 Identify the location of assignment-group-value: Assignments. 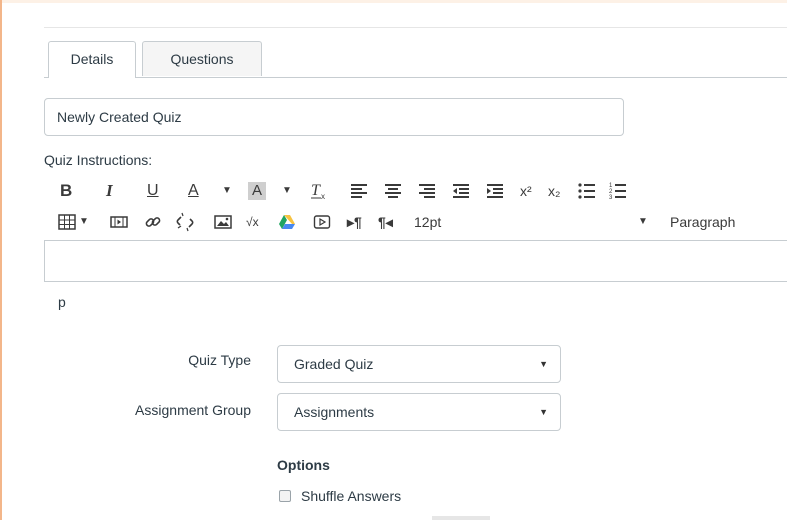
(334, 412).